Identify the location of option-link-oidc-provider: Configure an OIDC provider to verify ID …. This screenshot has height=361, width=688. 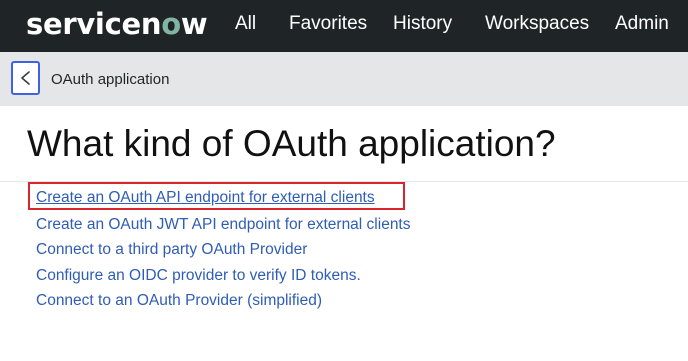
(198, 276).